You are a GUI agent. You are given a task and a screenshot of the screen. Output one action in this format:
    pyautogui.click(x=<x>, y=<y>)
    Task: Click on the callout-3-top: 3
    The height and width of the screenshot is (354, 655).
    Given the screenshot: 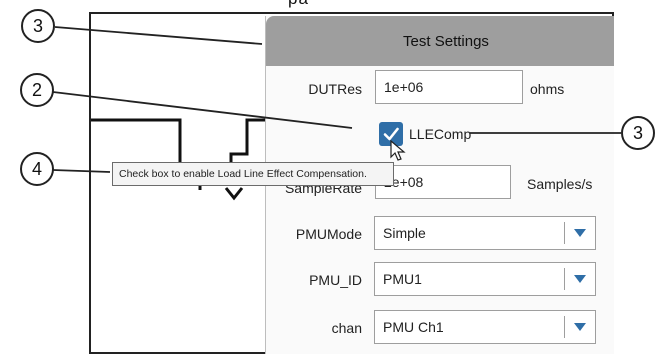 What is the action you would take?
    pyautogui.click(x=38, y=26)
    